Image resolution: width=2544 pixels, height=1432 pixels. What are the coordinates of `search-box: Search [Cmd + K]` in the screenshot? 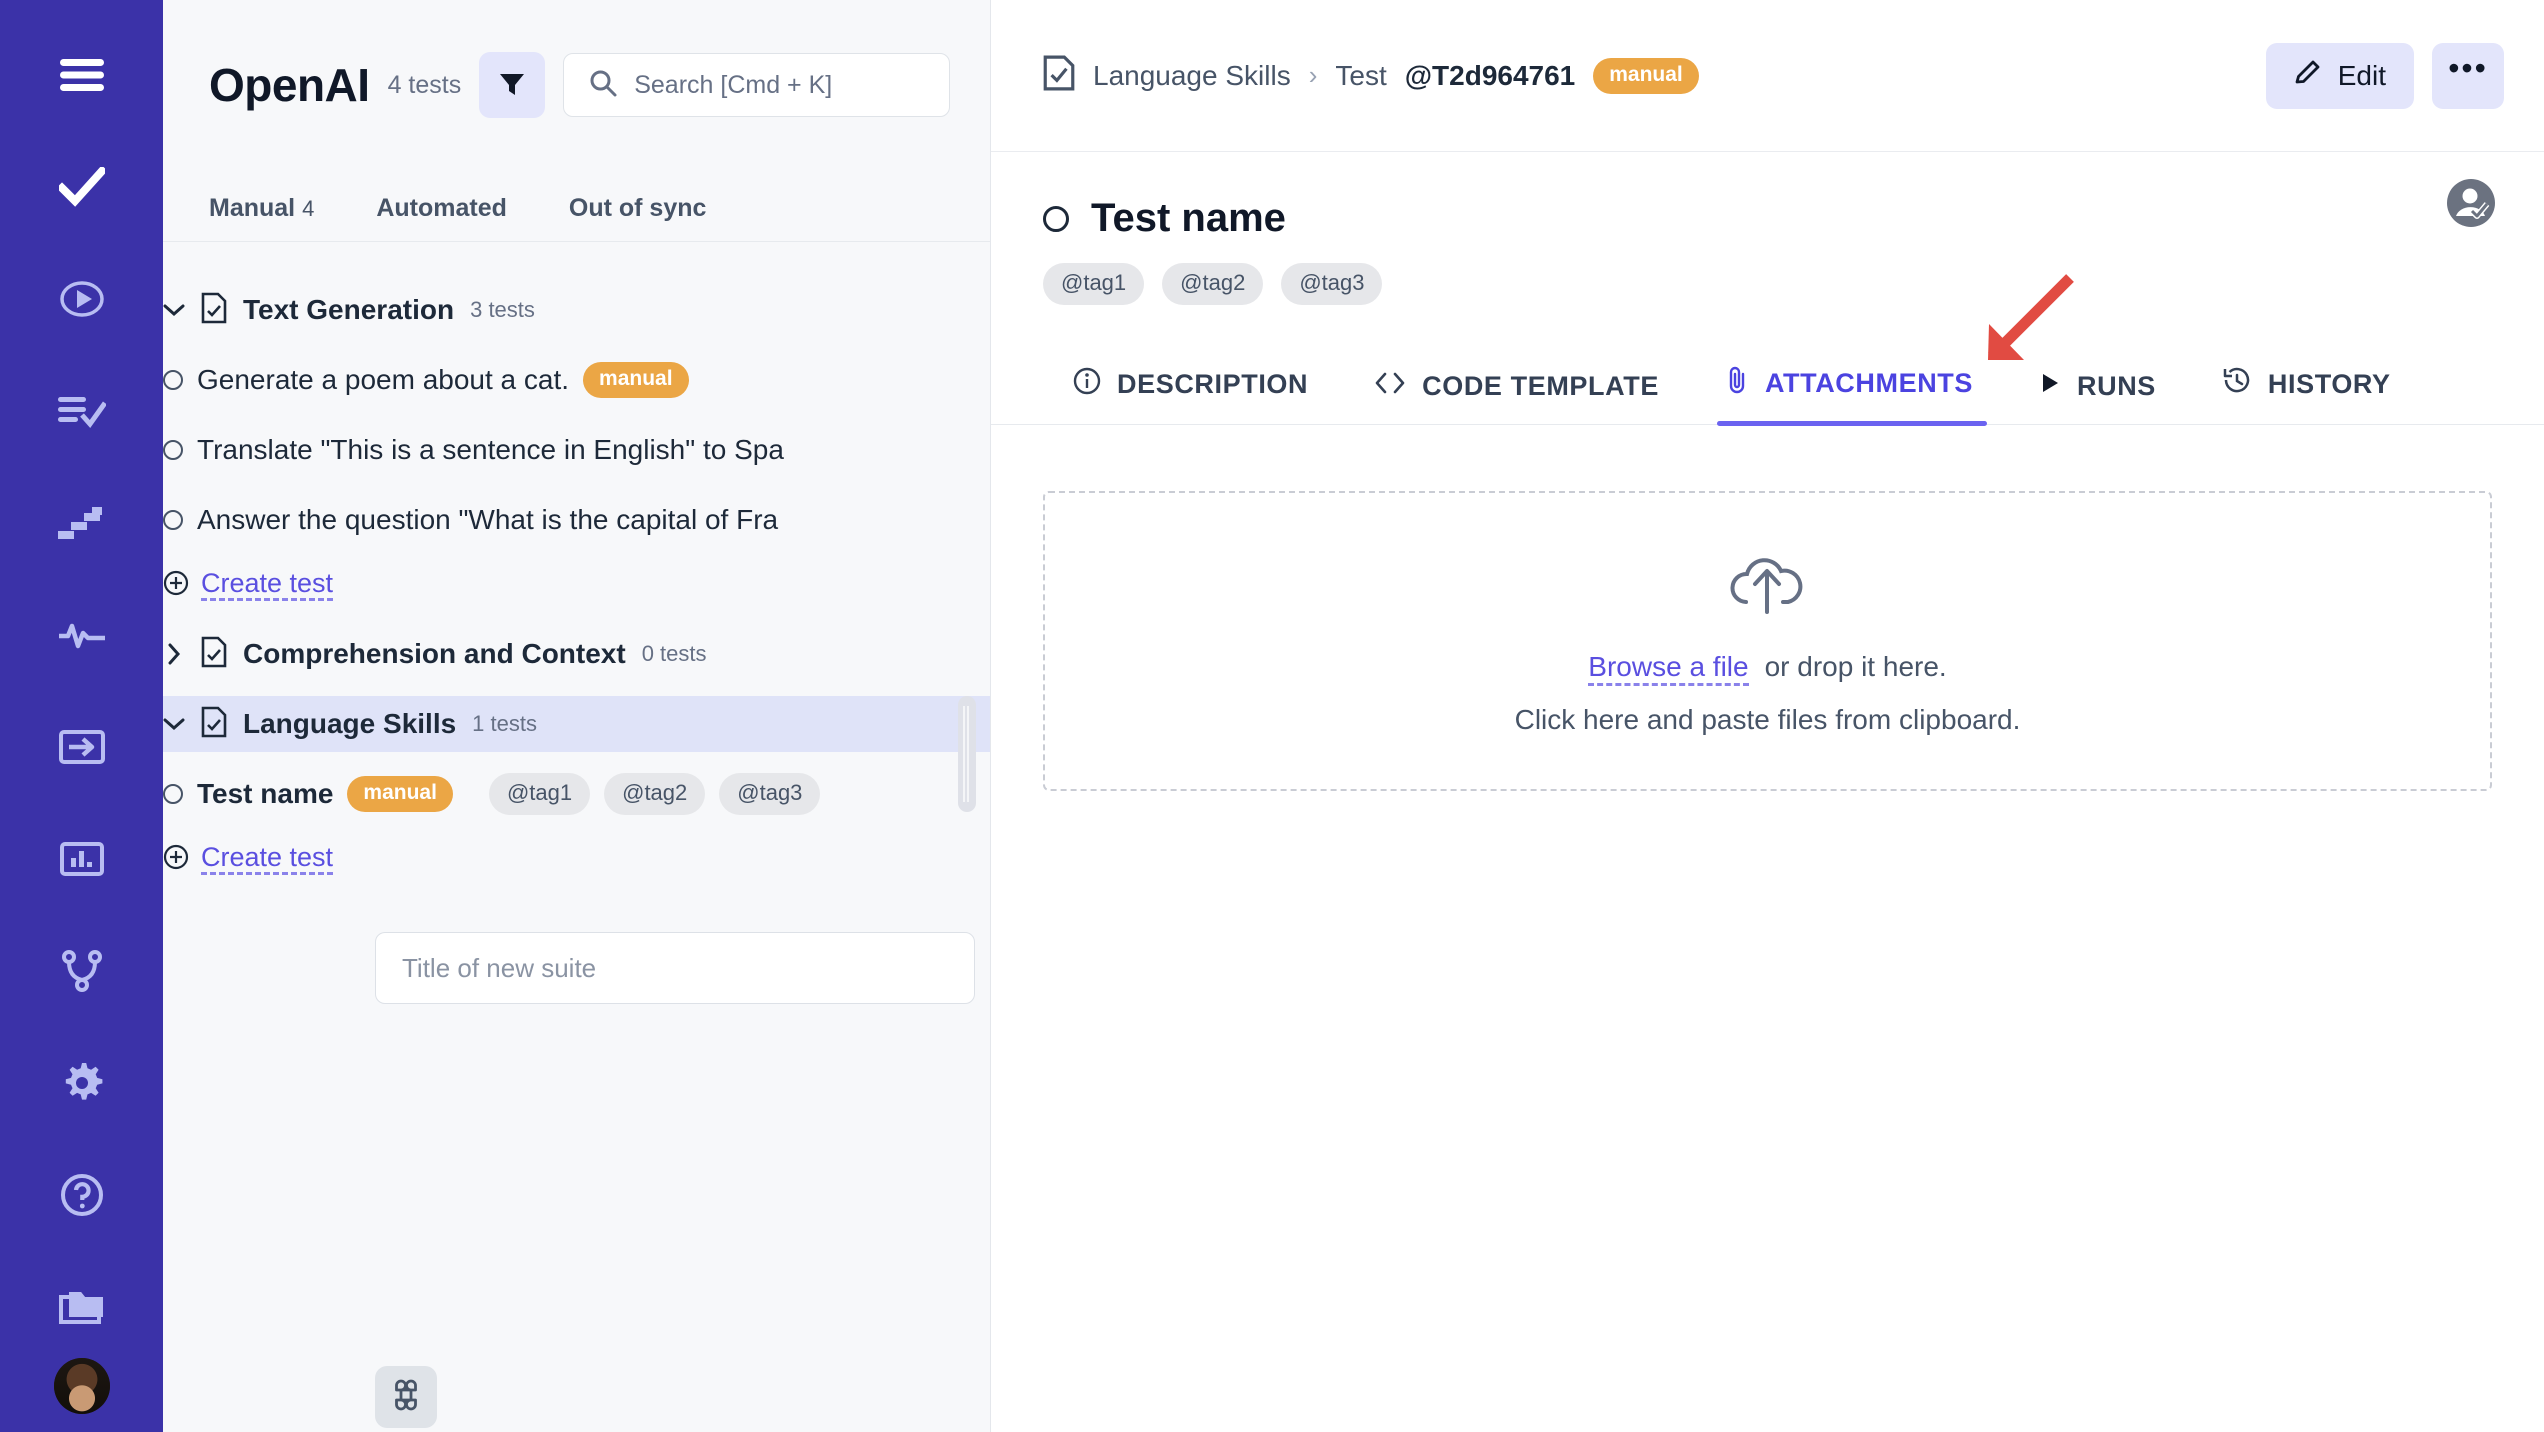 It's located at (756, 85).